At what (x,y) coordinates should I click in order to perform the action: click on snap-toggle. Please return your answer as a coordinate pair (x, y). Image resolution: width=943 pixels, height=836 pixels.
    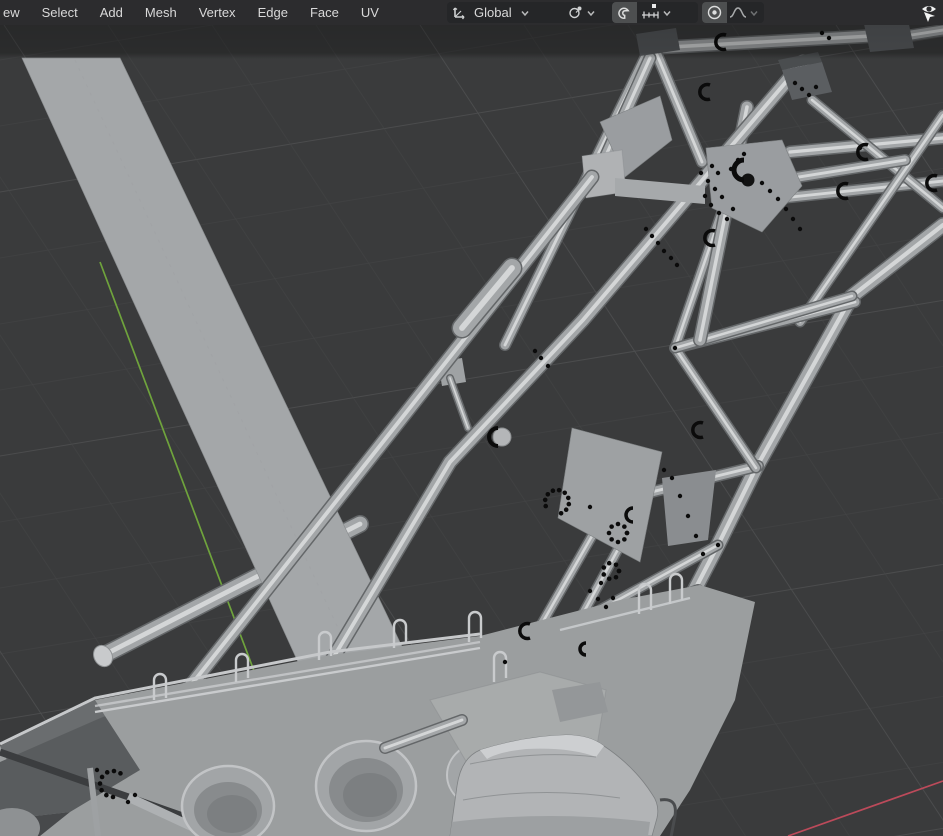
    Looking at the image, I should click on (624, 12).